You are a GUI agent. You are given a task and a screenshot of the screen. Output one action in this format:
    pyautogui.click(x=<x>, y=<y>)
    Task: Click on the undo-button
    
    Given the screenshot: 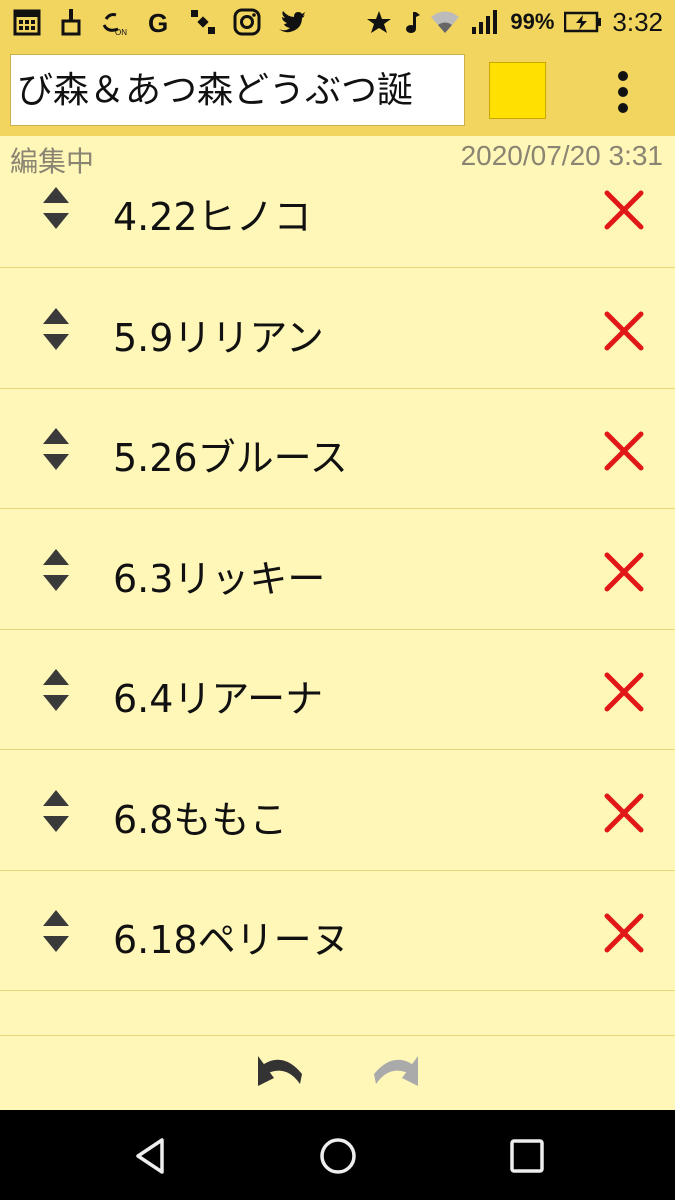 What is the action you would take?
    pyautogui.click(x=282, y=1075)
    